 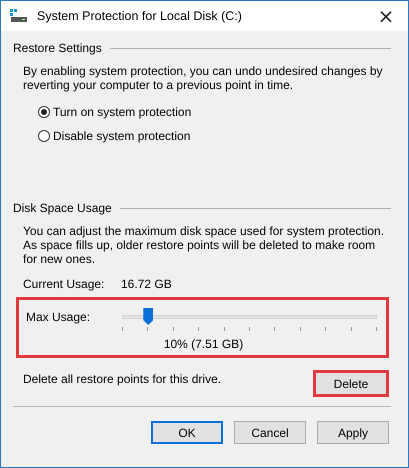 What do you see at coordinates (114, 136) in the screenshot?
I see `radio-option: Disable system protection` at bounding box center [114, 136].